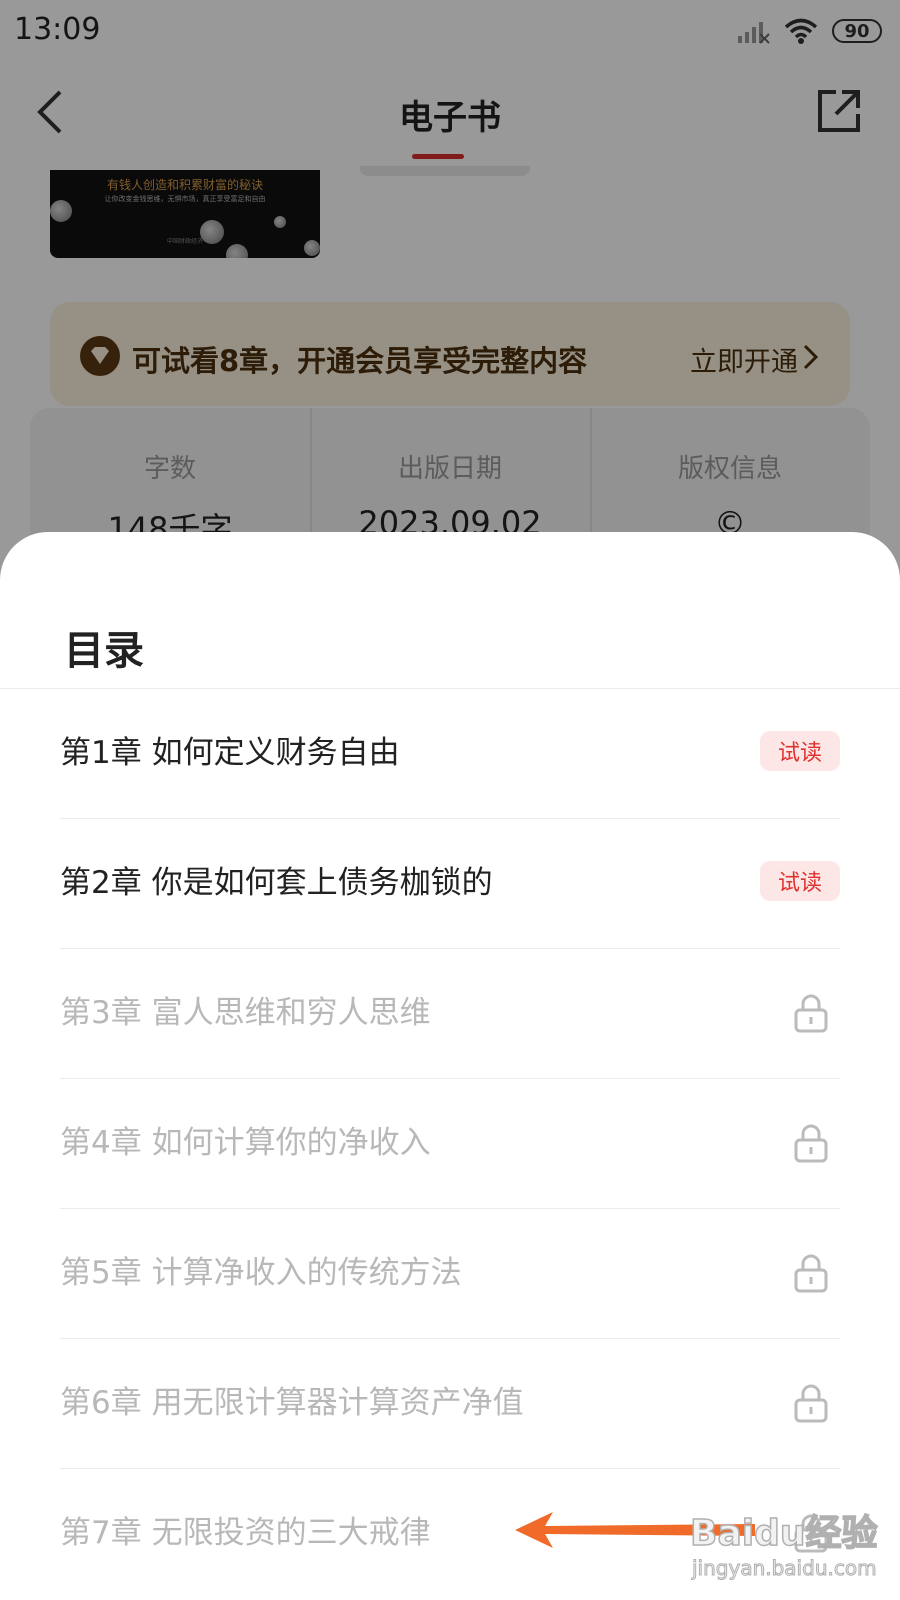 The height and width of the screenshot is (1600, 900). I want to click on chapter-item: 第1章 如何定义财务自由 试读, so click(450, 754).